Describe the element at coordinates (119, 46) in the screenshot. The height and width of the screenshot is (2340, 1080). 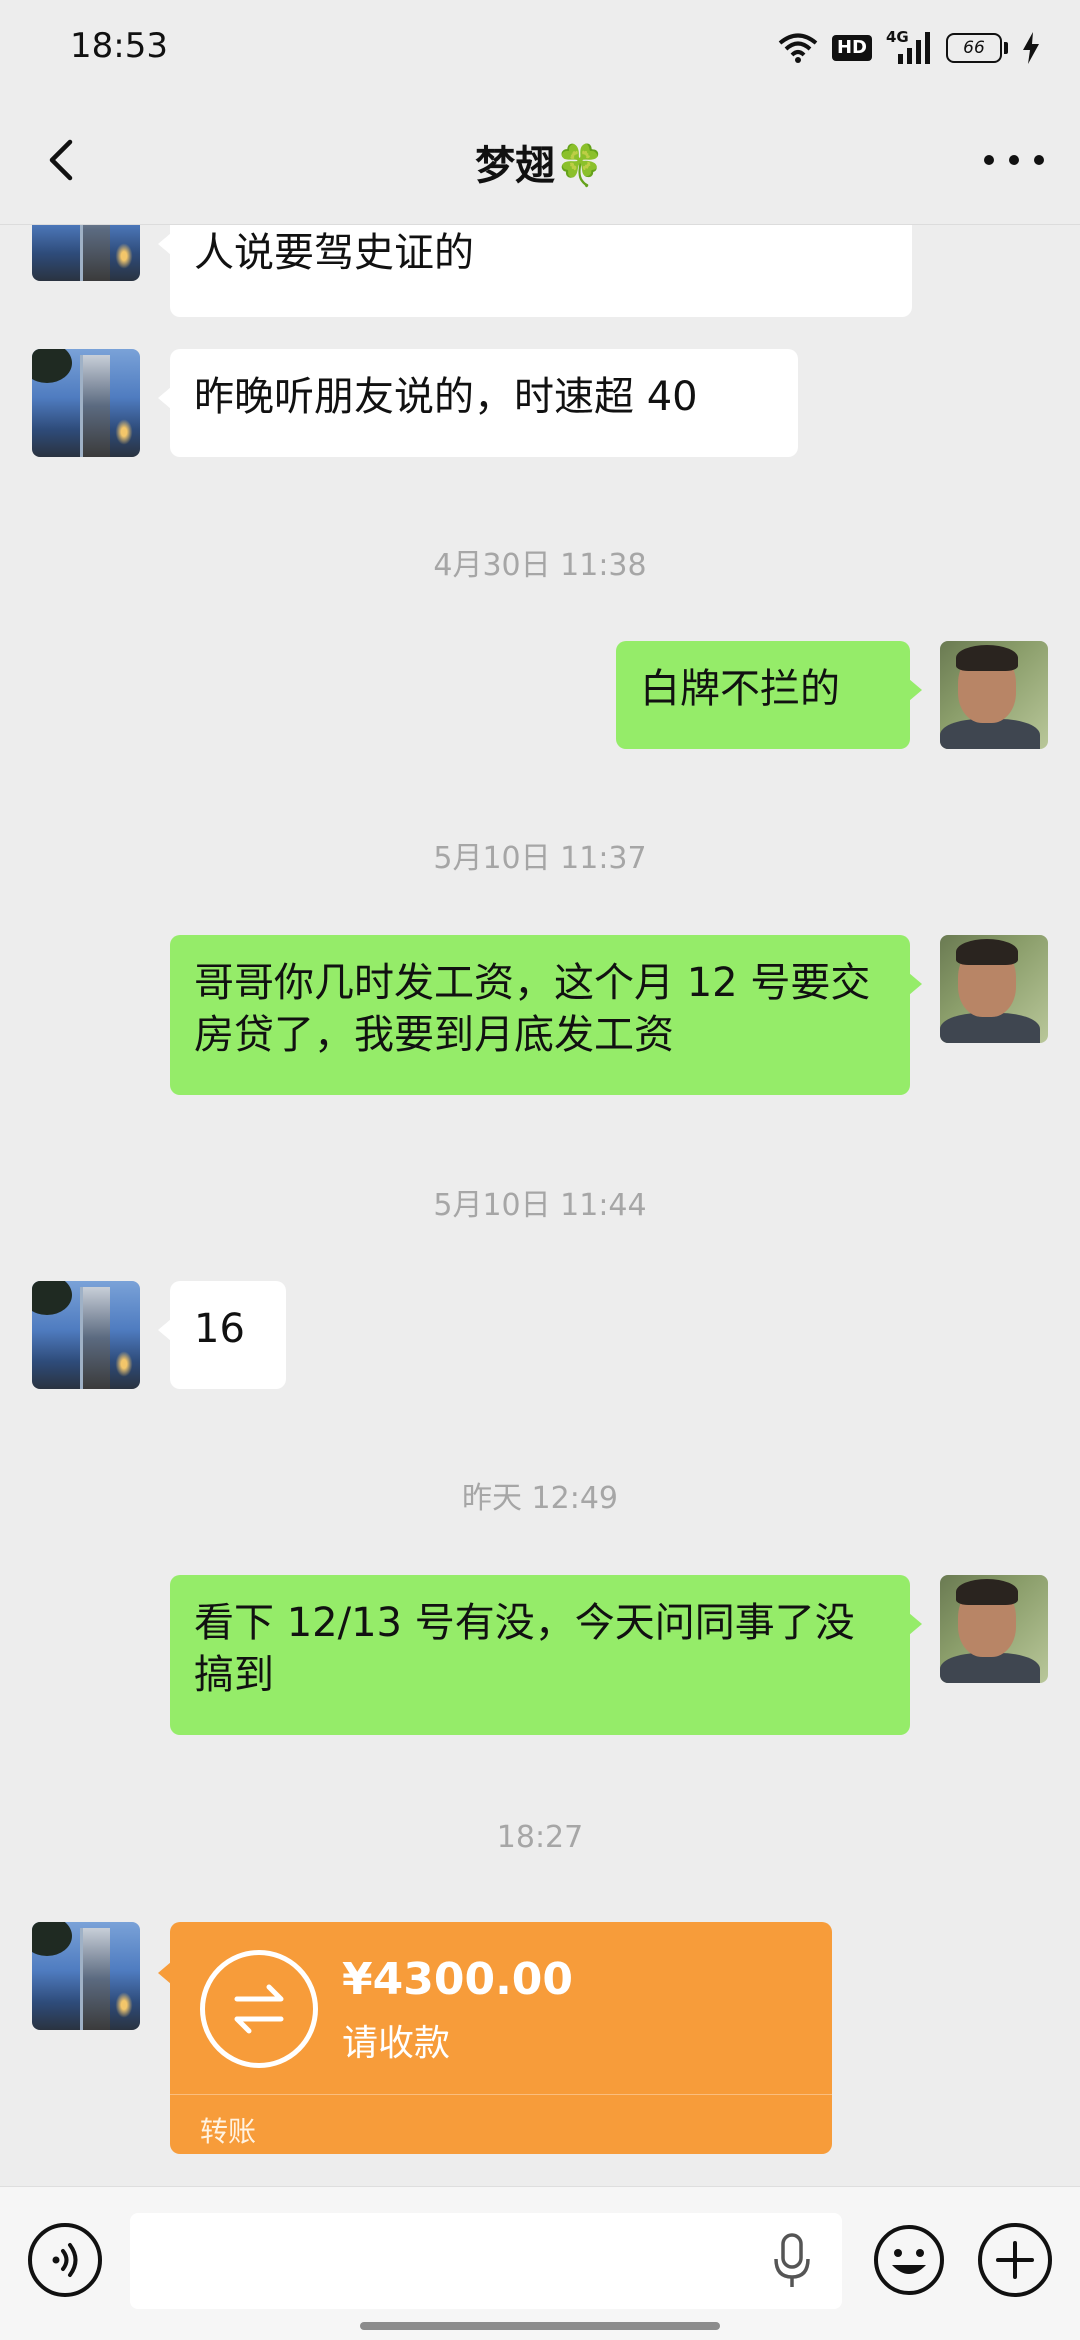
I see `status-time: 18:53` at that location.